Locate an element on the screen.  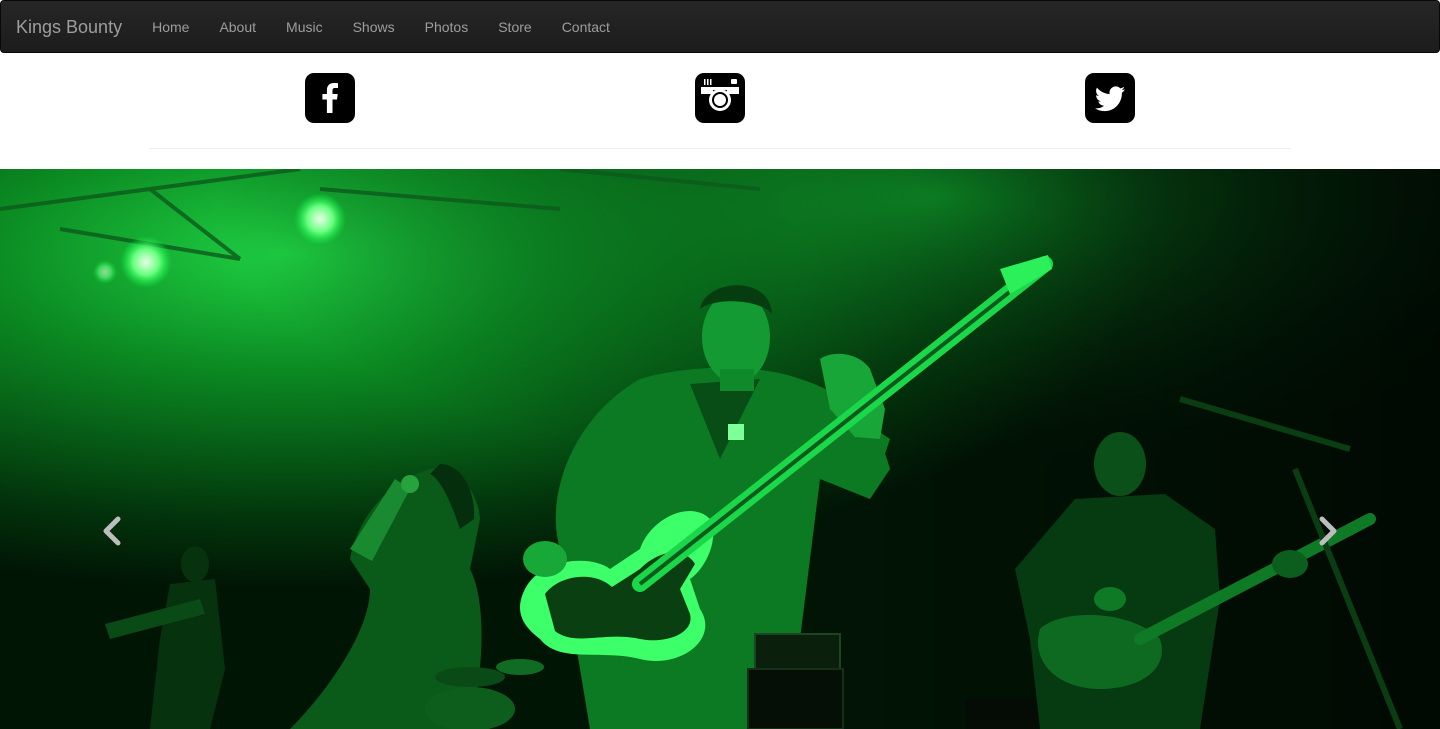
nav-link-store: Store is located at coordinates (514, 27).